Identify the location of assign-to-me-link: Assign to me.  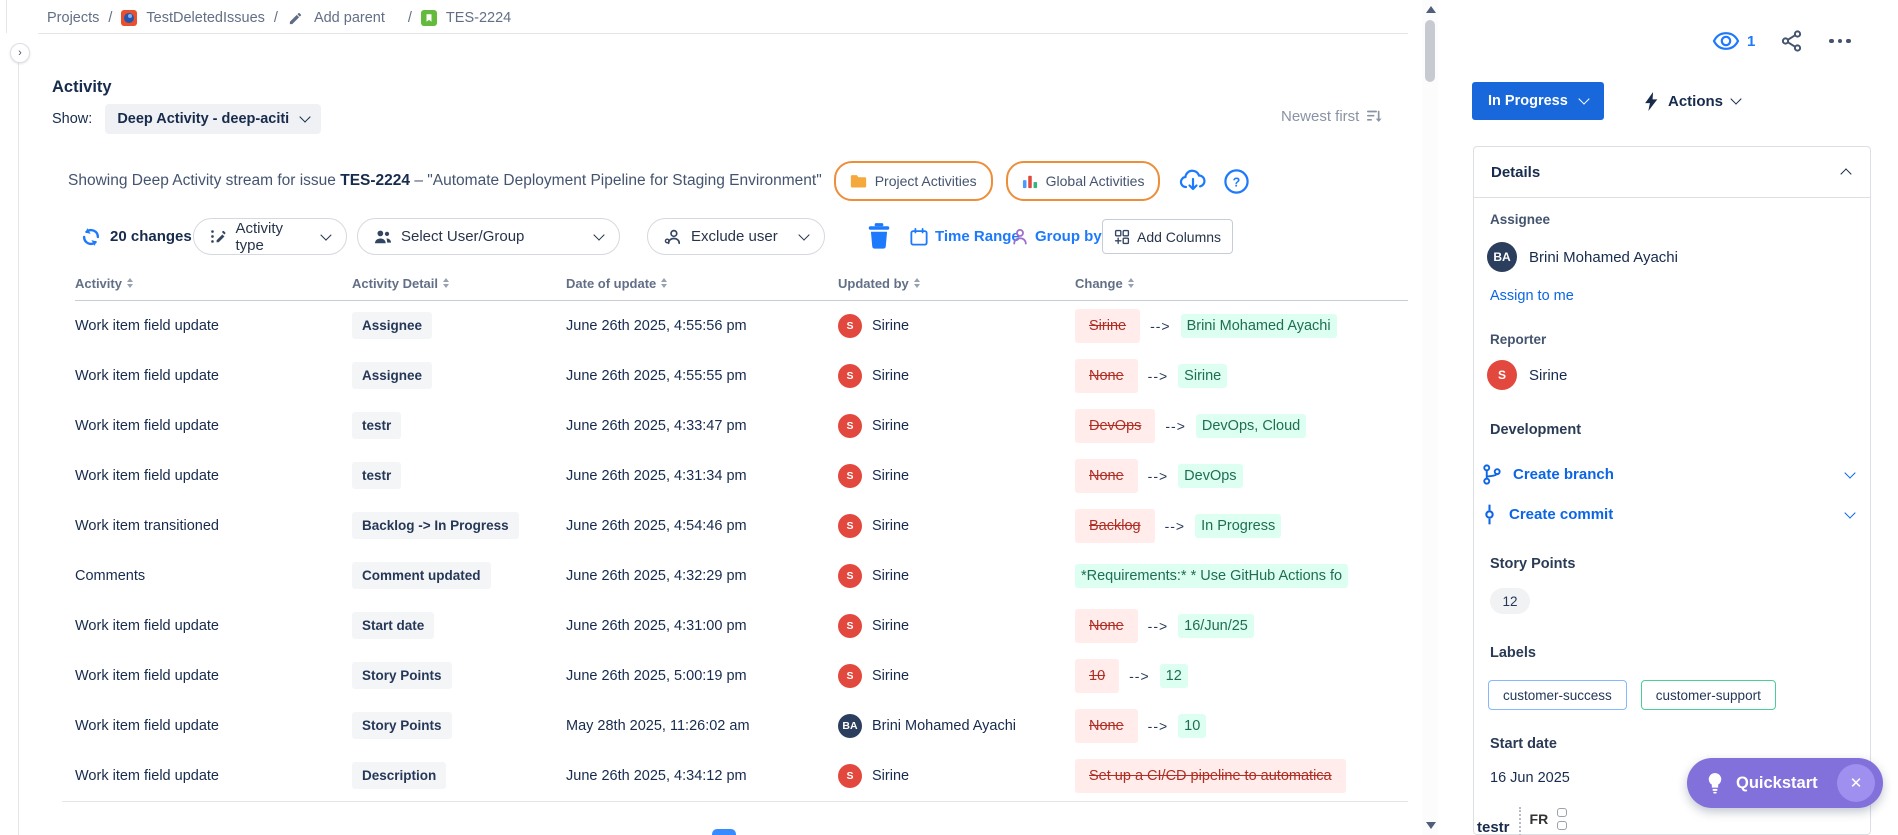
(1532, 296).